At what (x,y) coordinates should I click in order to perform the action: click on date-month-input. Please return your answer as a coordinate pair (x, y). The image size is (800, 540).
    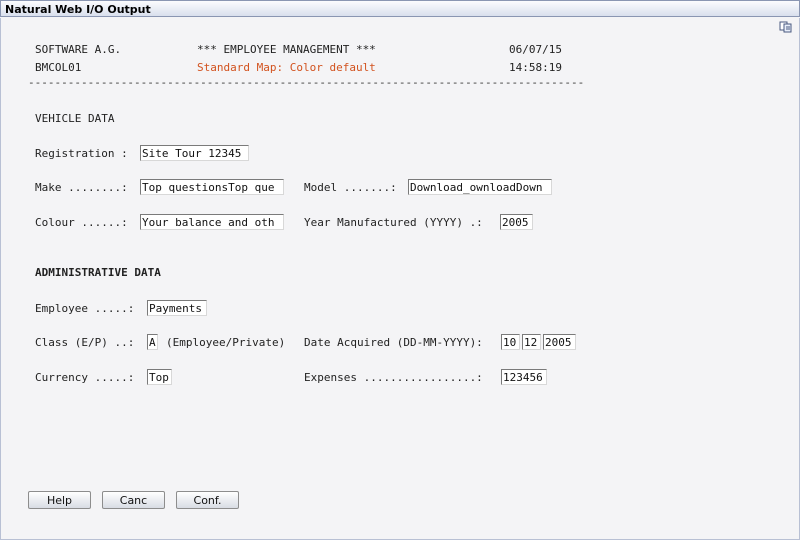
    Looking at the image, I should click on (531, 342).